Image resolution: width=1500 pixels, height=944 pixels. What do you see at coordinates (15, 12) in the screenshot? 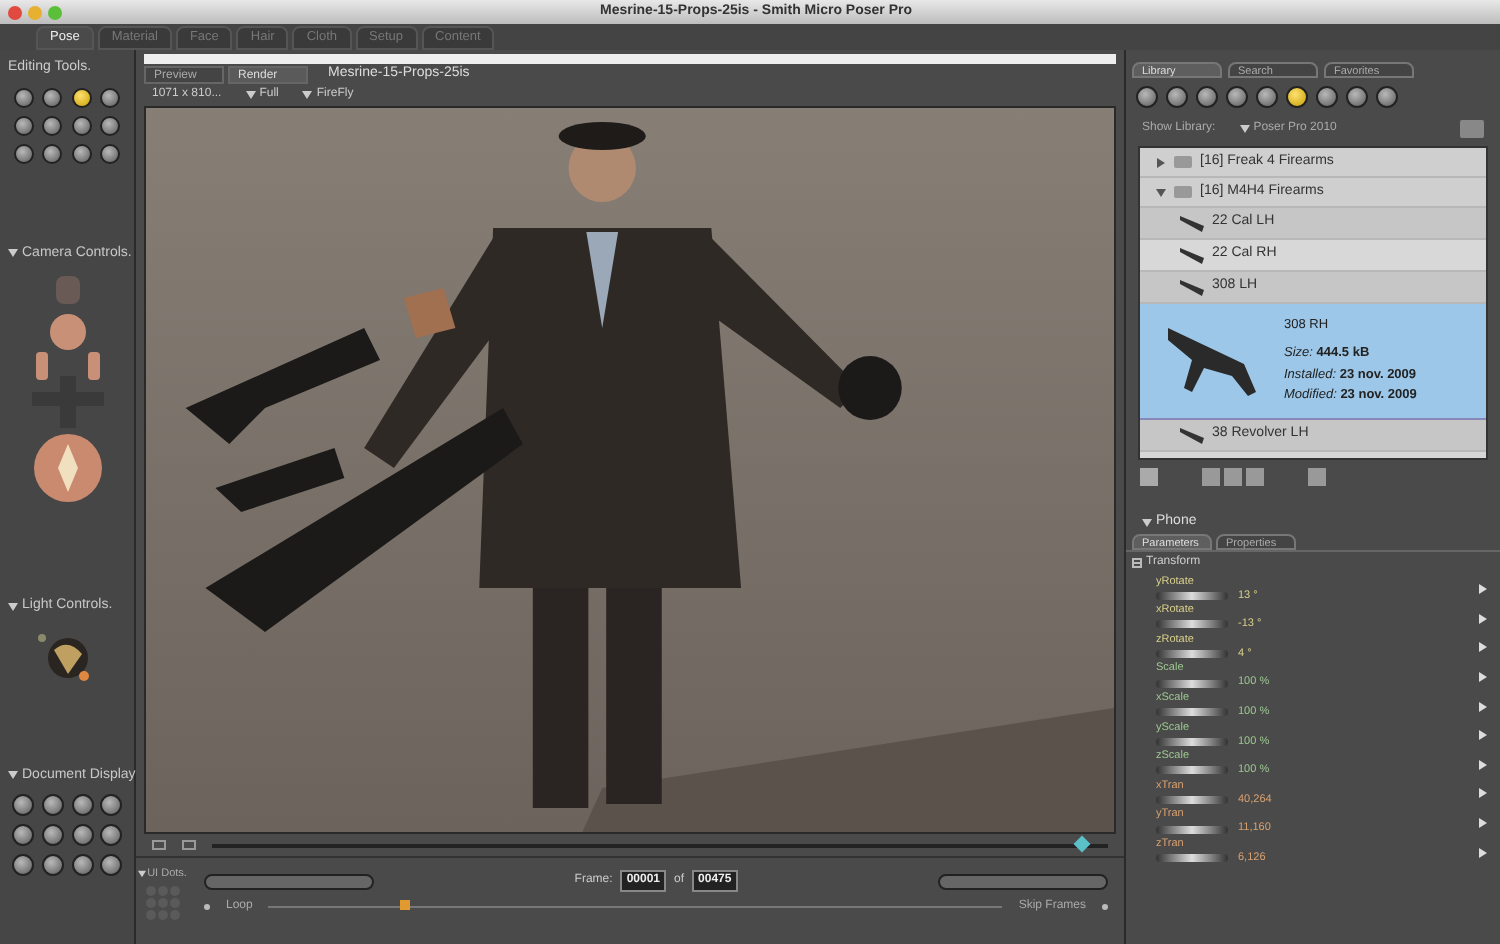
I see `close-button` at bounding box center [15, 12].